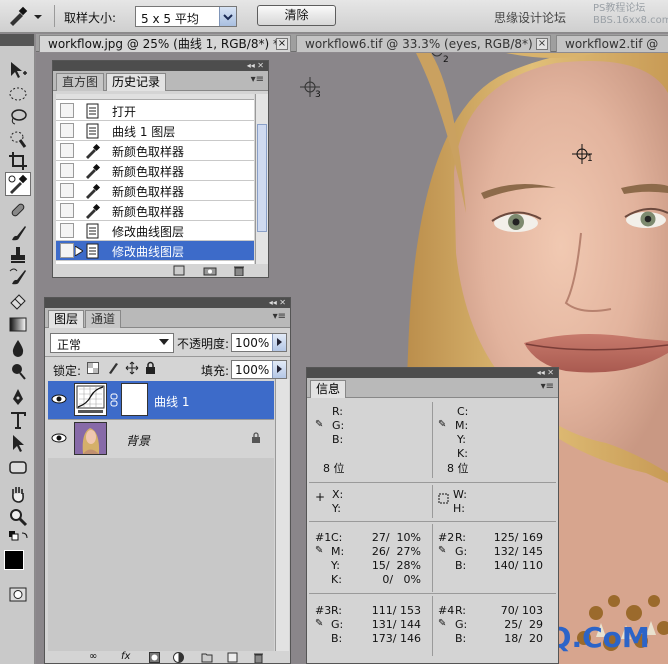 Image resolution: width=668 pixels, height=664 pixels. I want to click on type-tool-icon, so click(18, 420).